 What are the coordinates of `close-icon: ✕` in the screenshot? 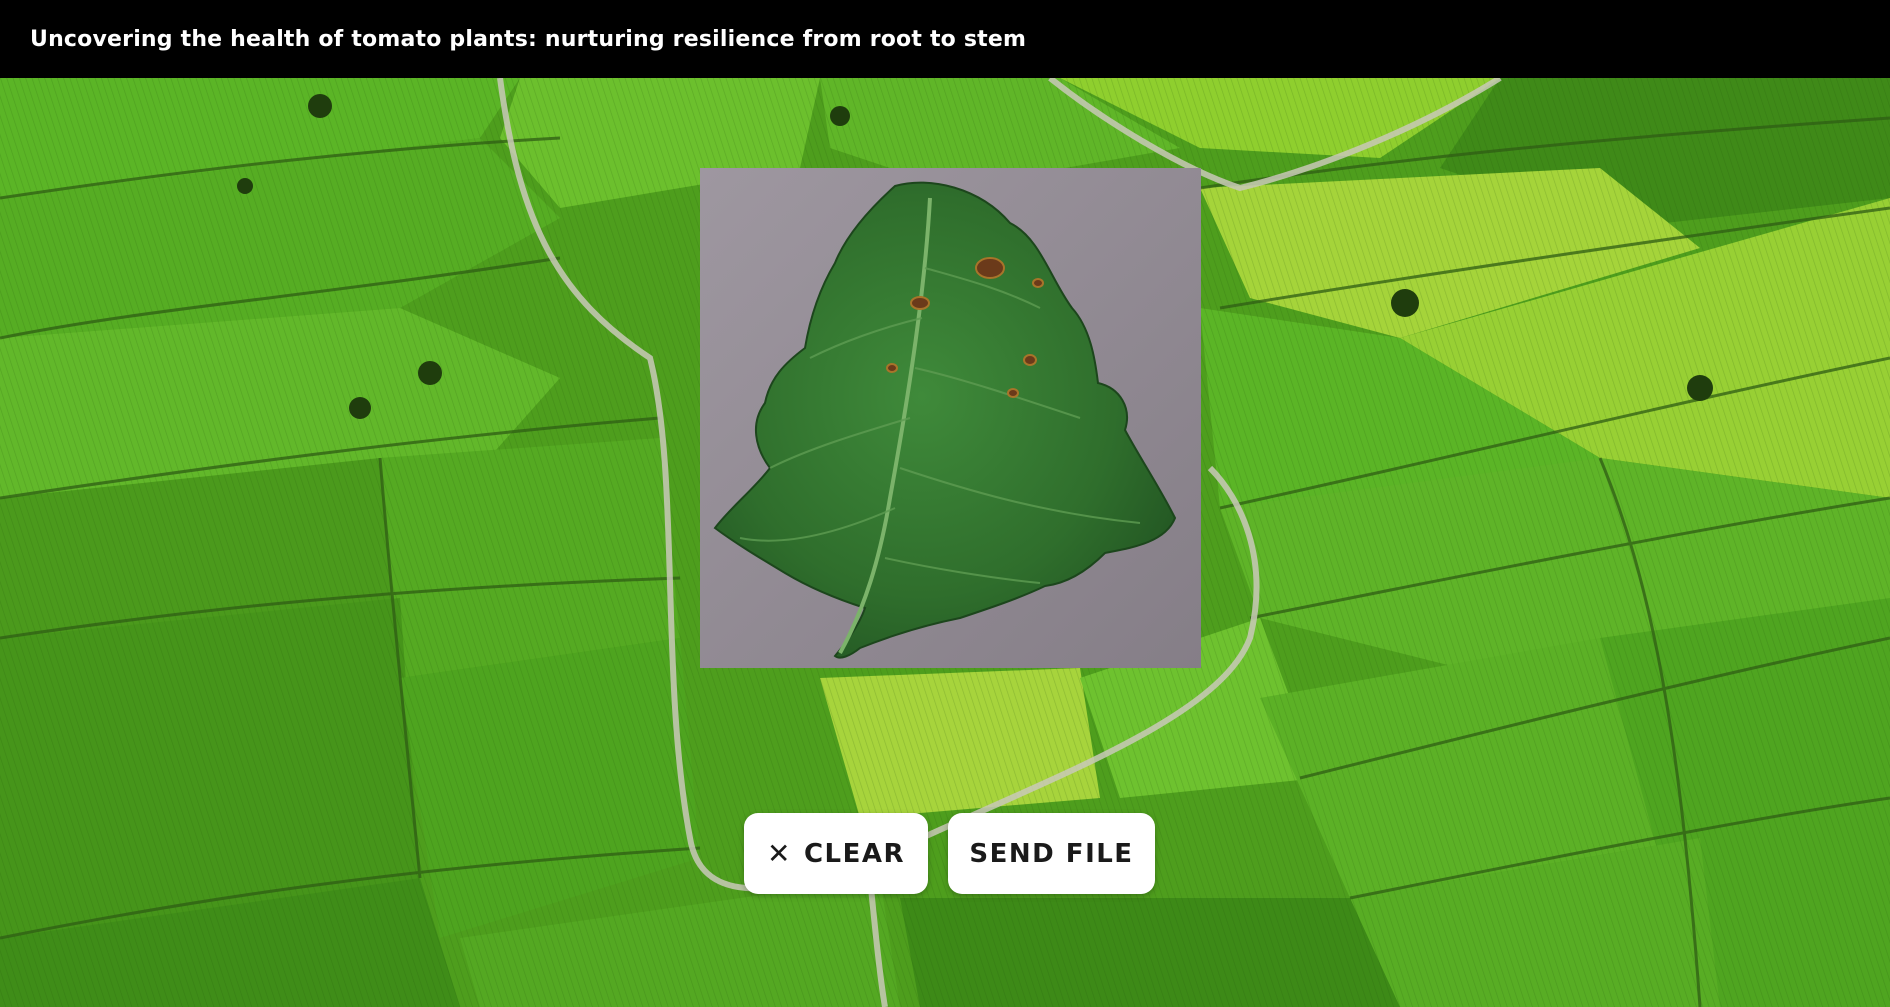 It's located at (779, 853).